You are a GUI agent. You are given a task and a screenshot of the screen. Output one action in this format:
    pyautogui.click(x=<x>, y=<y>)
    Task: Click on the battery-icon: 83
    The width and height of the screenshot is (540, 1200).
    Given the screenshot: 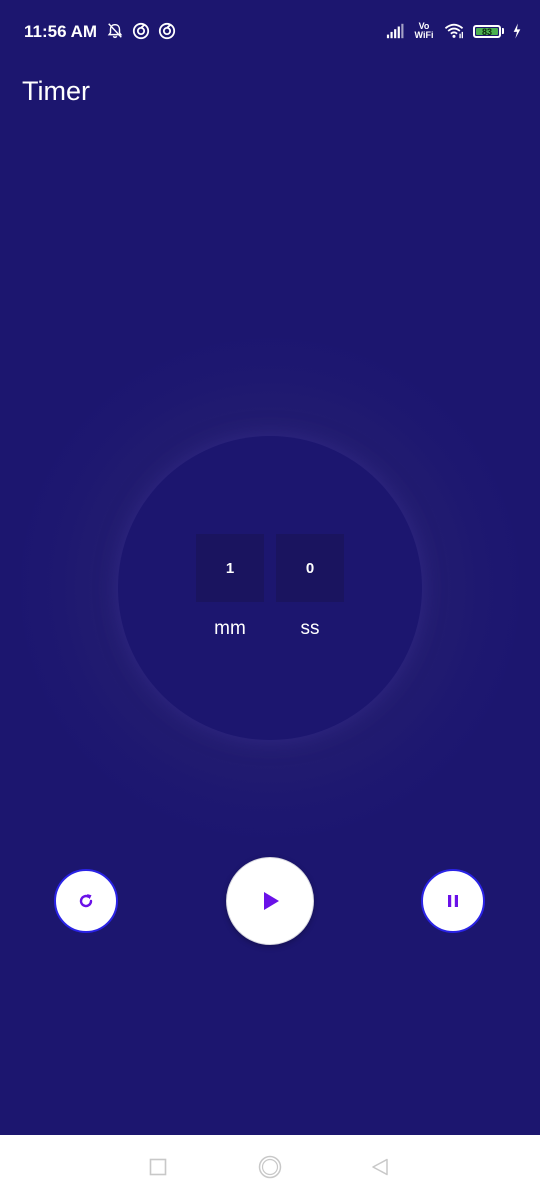 What is the action you would take?
    pyautogui.click(x=488, y=31)
    